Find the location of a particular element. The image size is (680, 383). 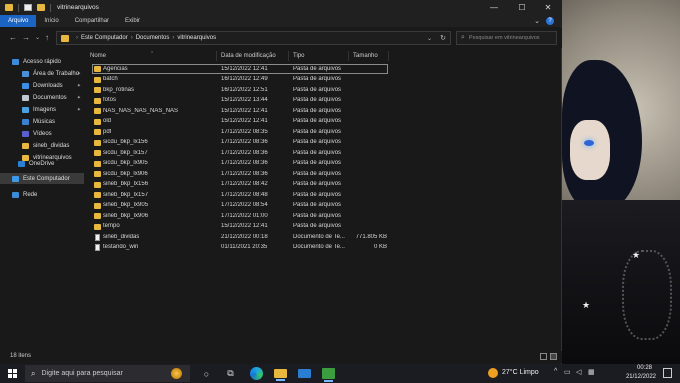

weather-text: 27°C Limpo is located at coordinates (520, 372).